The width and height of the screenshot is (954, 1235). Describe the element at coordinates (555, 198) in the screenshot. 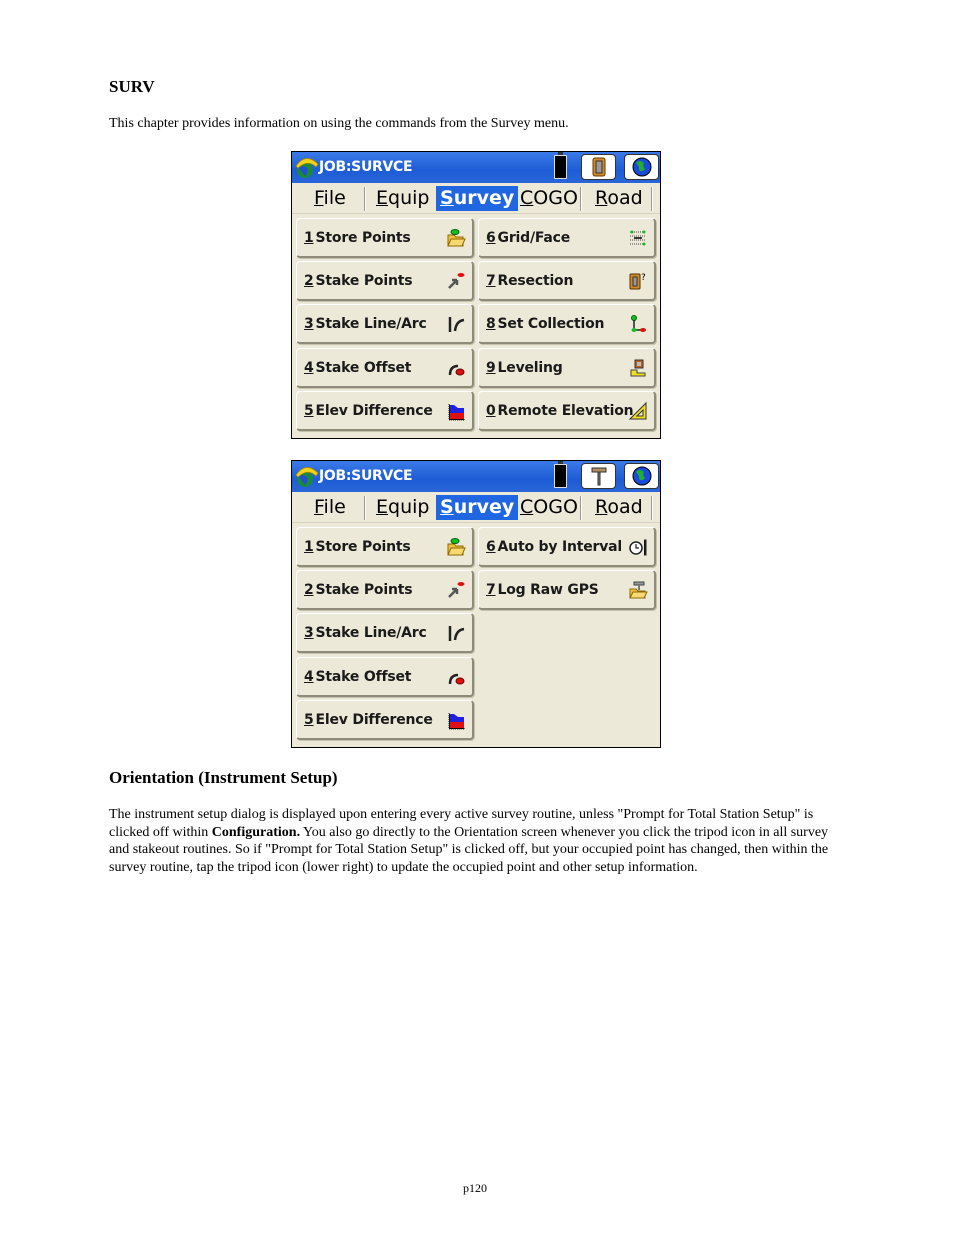

I see `menu-cogo-label: OGO` at that location.